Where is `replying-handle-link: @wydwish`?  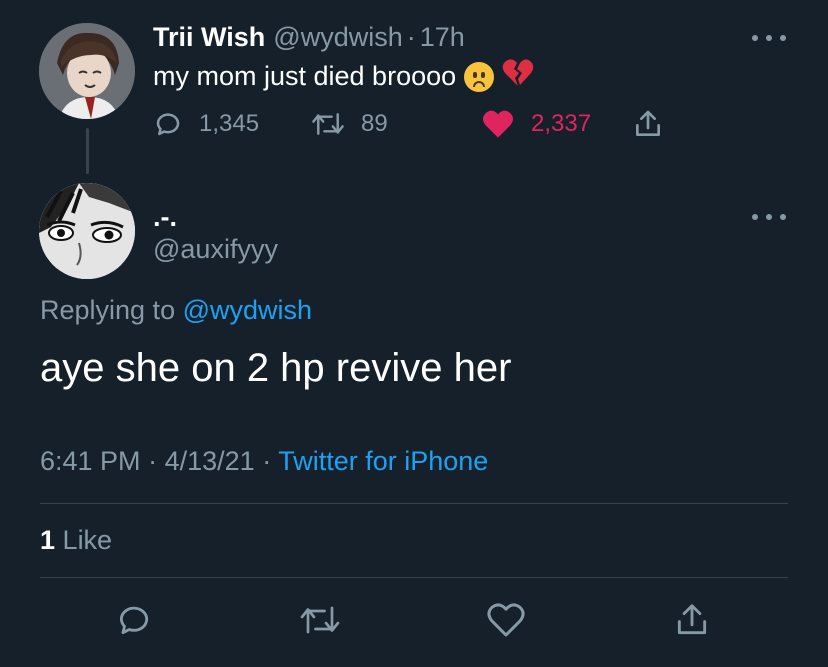
replying-handle-link: @wydwish is located at coordinates (247, 310).